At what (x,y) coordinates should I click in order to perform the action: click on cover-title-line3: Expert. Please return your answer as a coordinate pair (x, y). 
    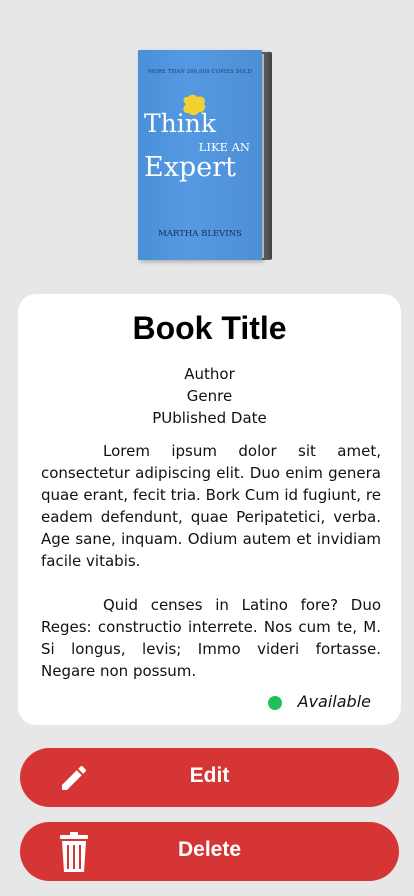
    Looking at the image, I should click on (190, 167).